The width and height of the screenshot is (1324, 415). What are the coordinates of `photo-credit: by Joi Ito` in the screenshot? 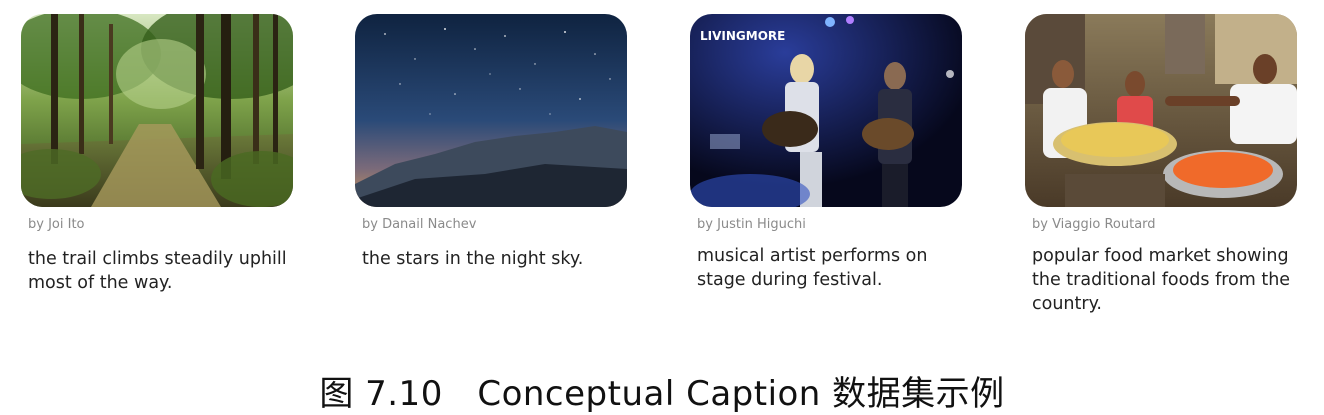 It's located at (56, 224).